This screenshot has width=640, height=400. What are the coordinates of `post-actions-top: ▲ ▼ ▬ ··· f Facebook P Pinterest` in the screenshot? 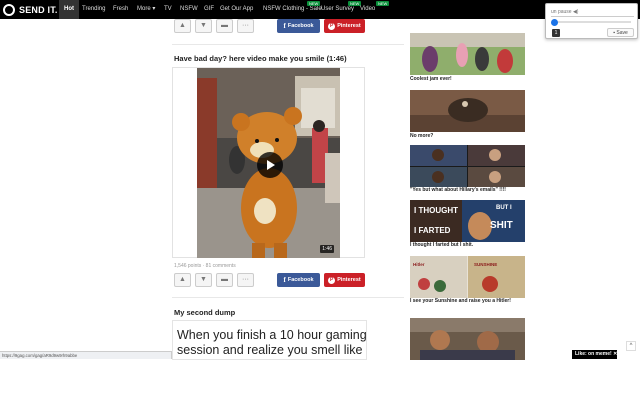 It's located at (274, 26).